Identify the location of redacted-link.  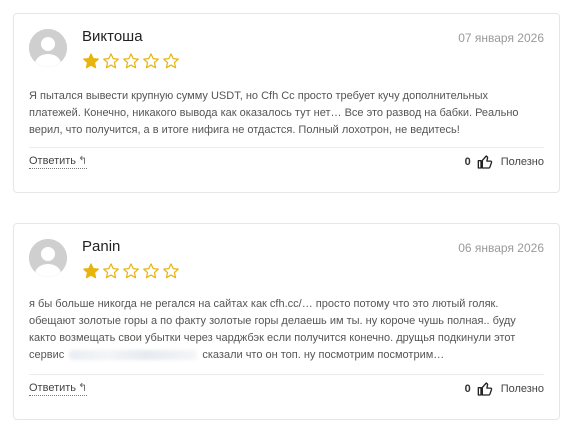
(133, 355).